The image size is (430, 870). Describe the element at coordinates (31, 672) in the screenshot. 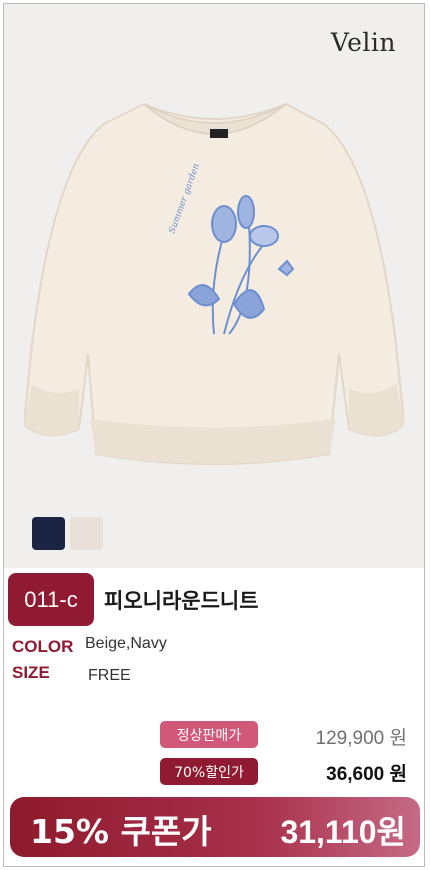

I see `size-option-label: SIZE` at that location.